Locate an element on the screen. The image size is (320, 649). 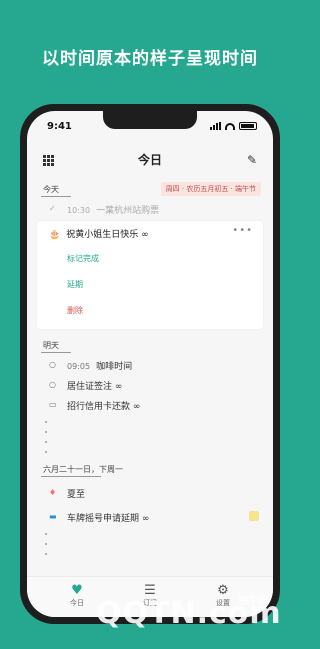
wifi-icon is located at coordinates (230, 126).